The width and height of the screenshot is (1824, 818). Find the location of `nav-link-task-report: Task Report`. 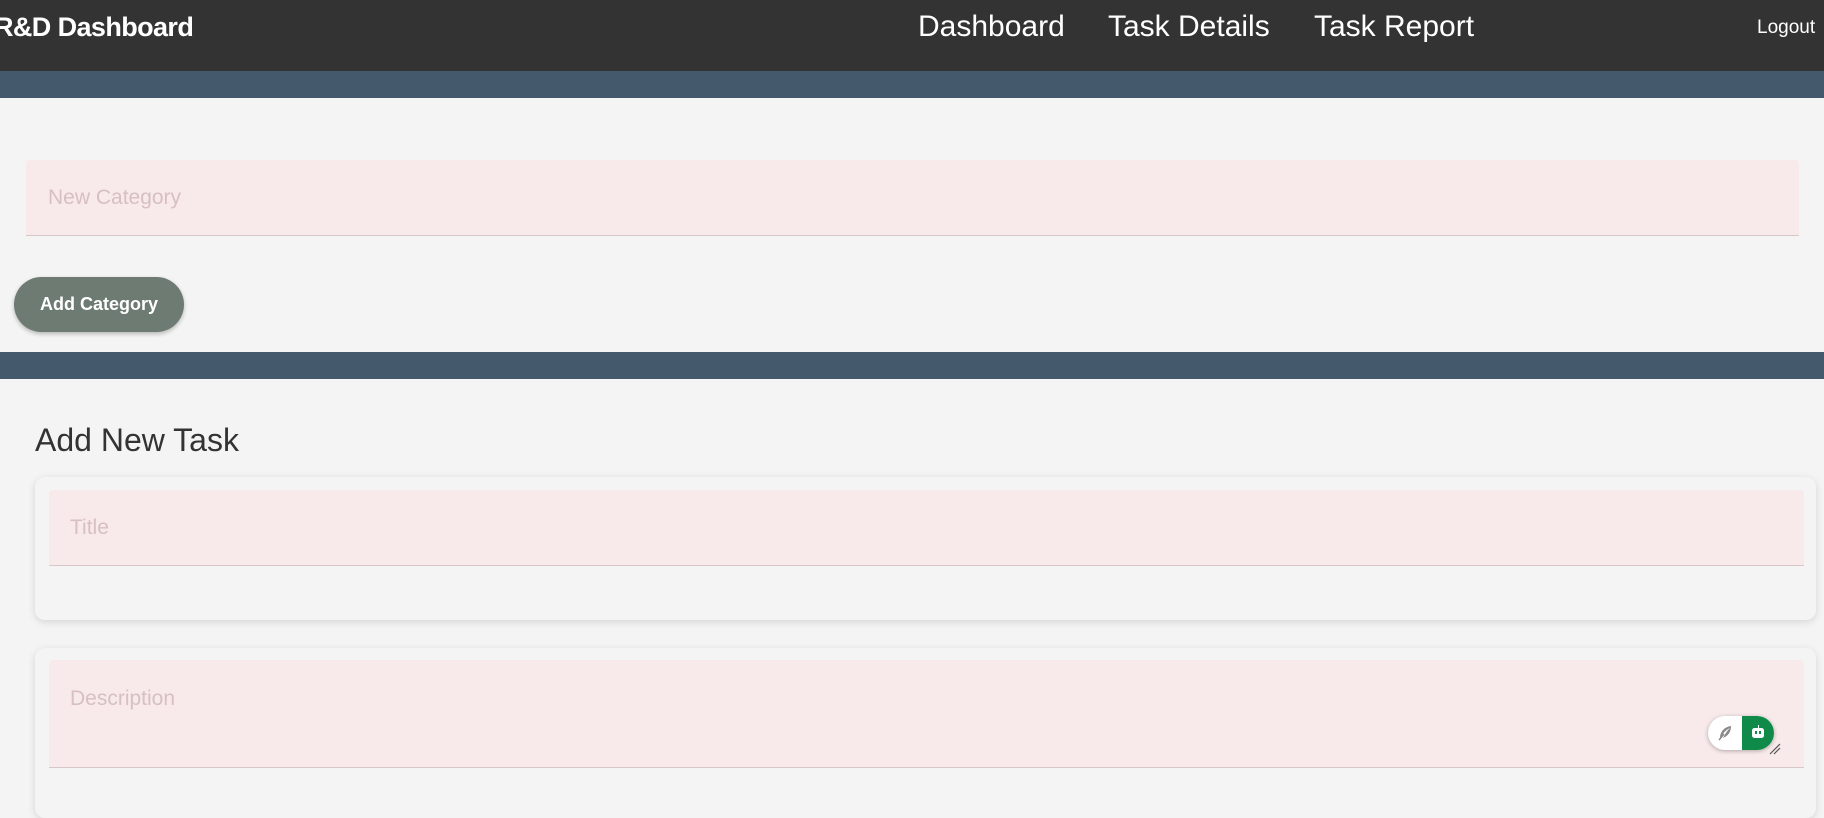

nav-link-task-report: Task Report is located at coordinates (1394, 27).